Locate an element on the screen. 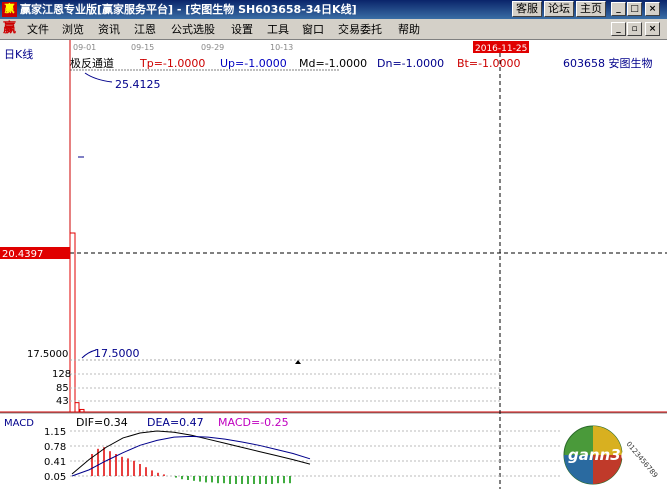 This screenshot has width=667, height=489. param-md: Md=-1.0000 is located at coordinates (333, 63).